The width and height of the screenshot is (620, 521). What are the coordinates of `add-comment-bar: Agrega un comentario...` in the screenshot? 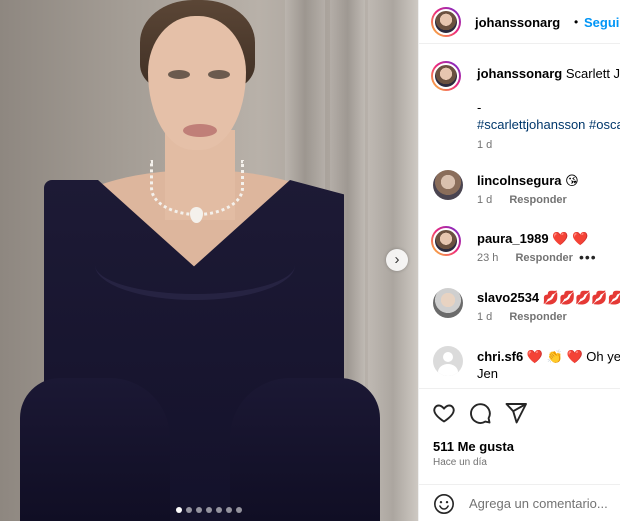 It's located at (519, 502).